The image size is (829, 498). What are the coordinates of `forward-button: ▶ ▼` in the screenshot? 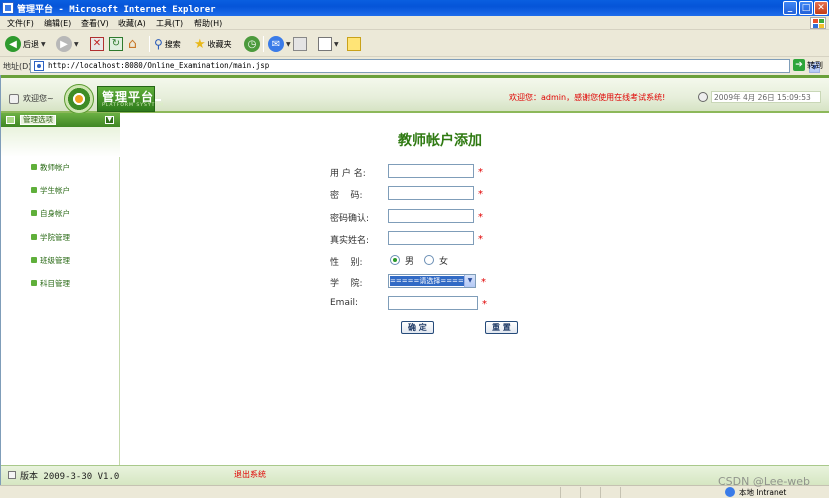 It's located at (67, 44).